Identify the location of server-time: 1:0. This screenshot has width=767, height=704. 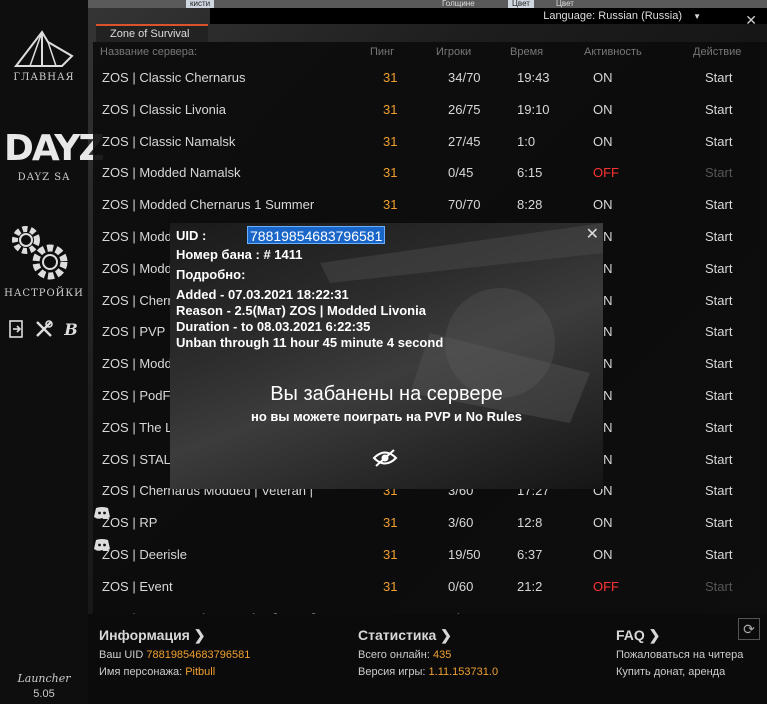
(526, 141).